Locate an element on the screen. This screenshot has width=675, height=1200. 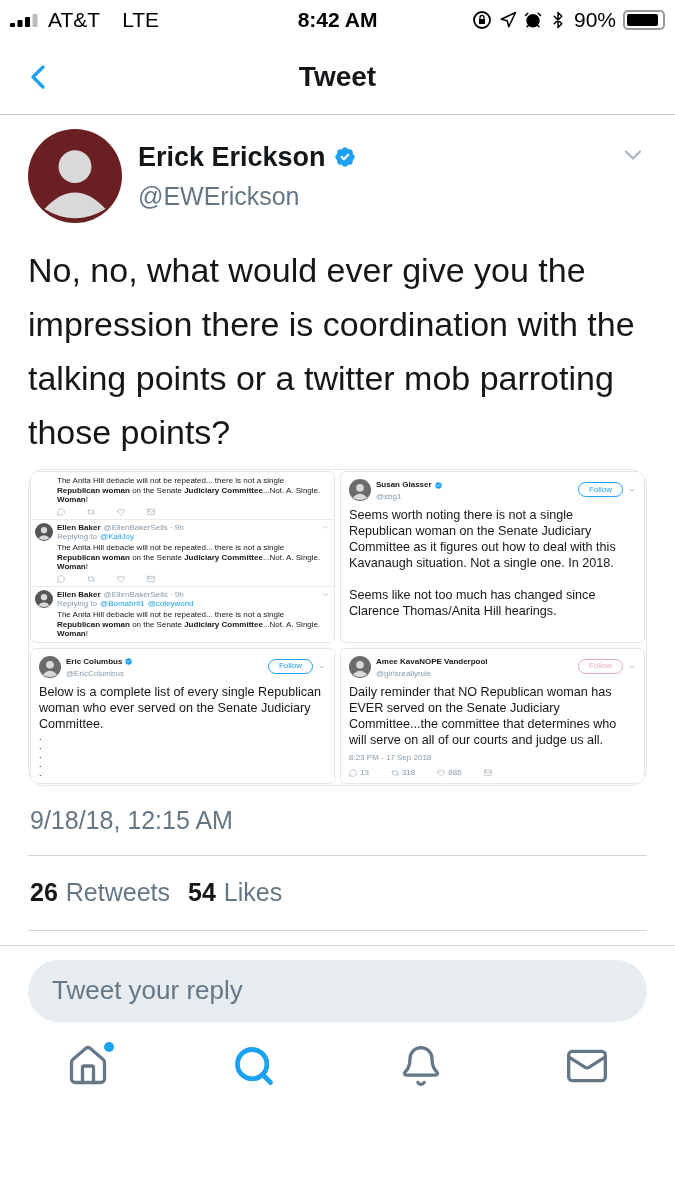
author-name: Erick Erickson is located at coordinates (232, 157).